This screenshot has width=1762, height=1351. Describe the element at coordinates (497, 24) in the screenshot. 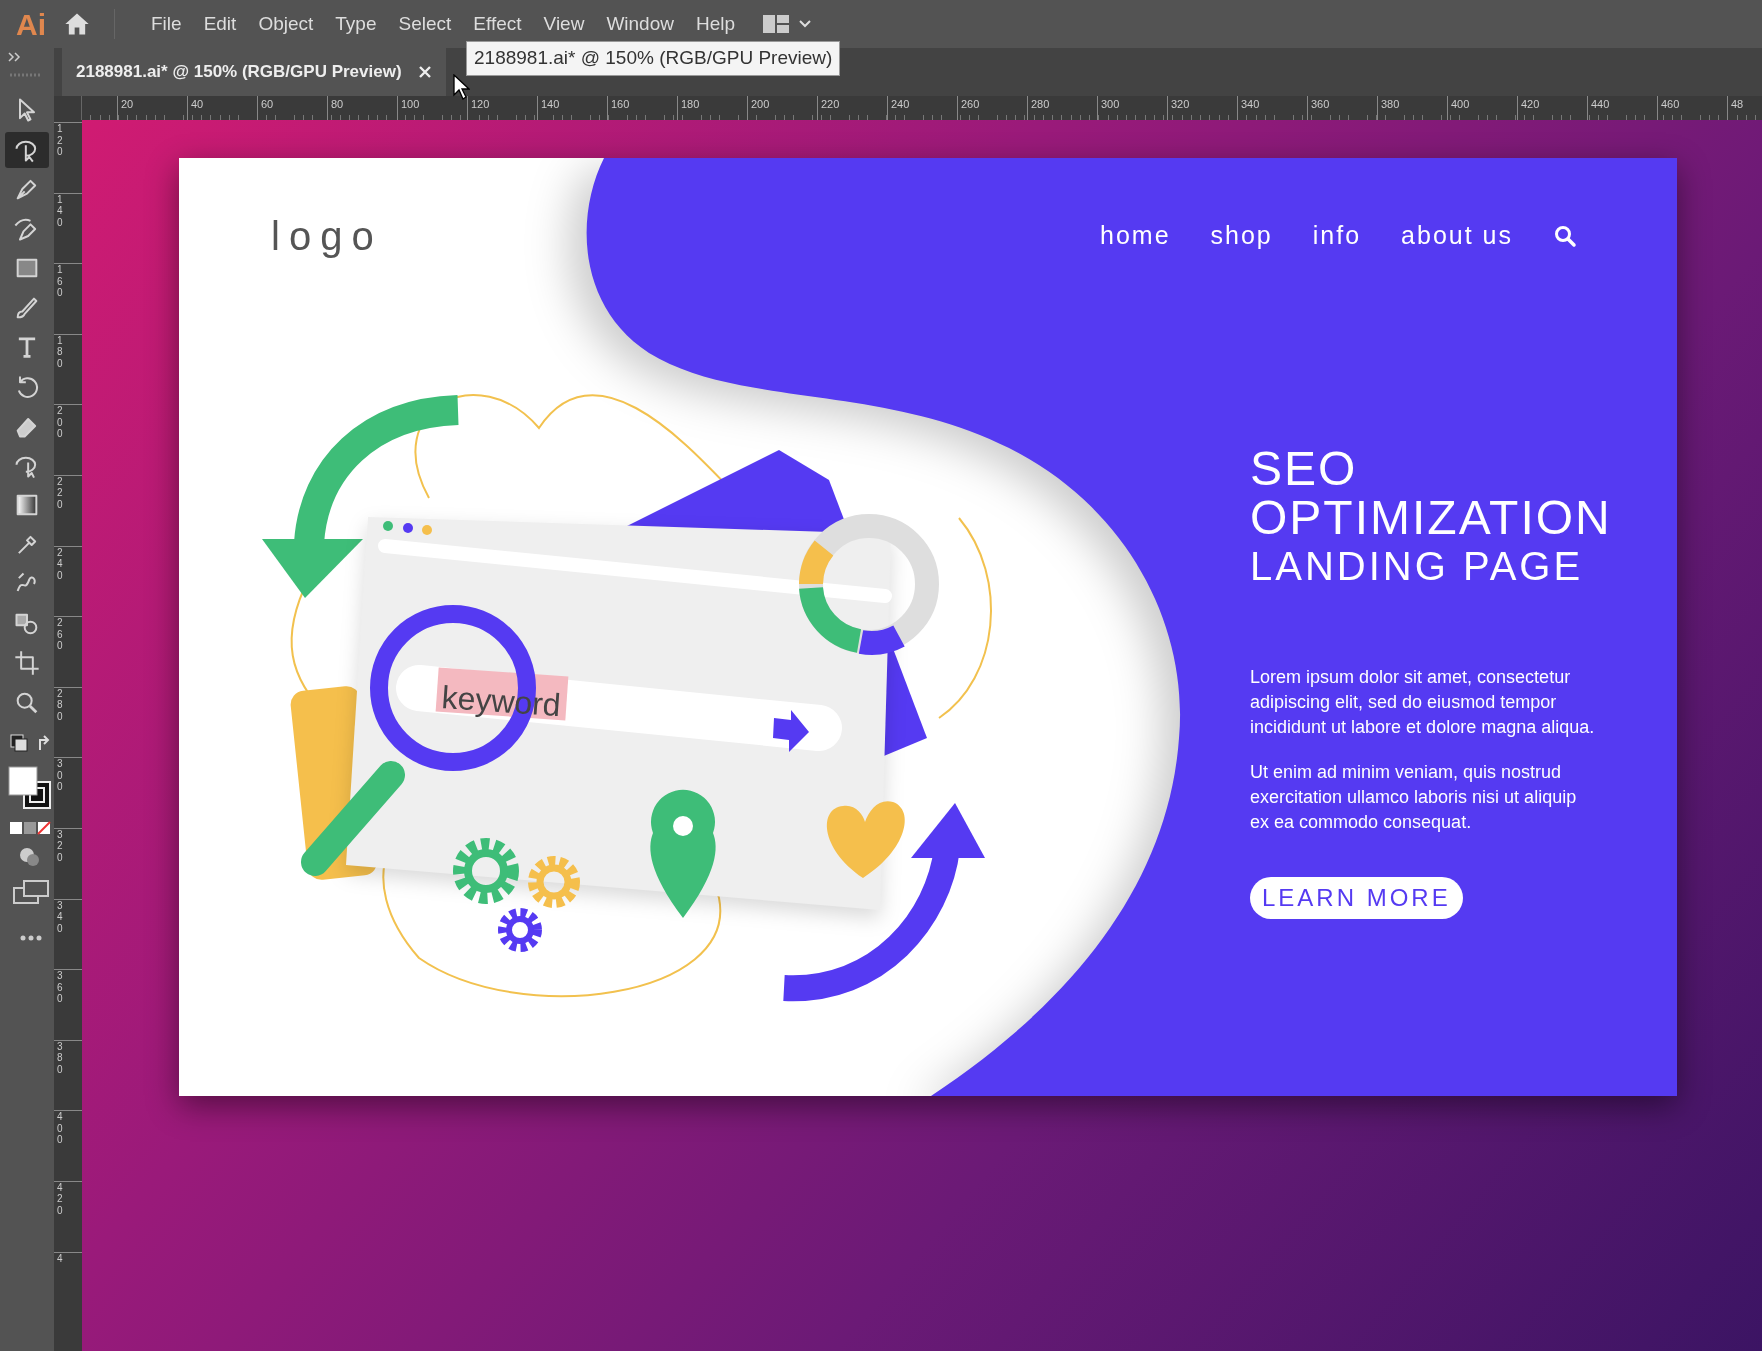

I see `menu-item: Effect` at that location.